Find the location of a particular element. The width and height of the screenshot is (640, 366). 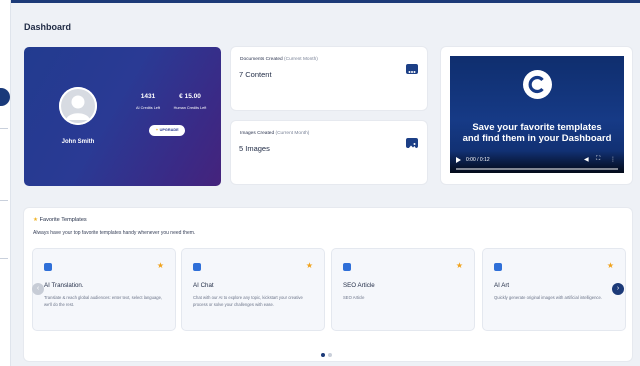

crown-icon: ✦ is located at coordinates (157, 130).